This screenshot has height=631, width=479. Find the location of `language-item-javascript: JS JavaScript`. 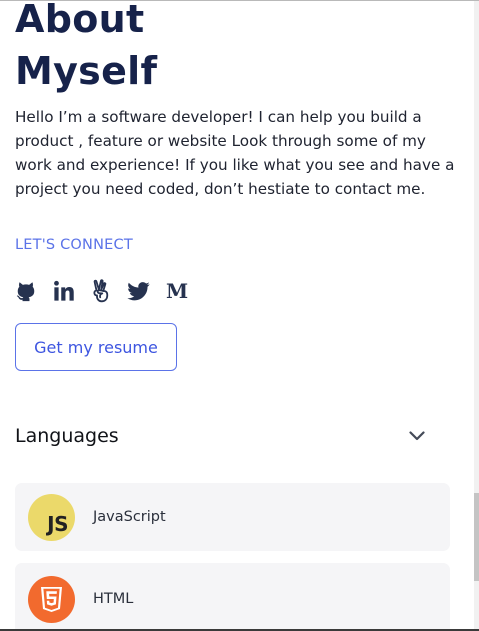

language-item-javascript: JS JavaScript is located at coordinates (232, 517).